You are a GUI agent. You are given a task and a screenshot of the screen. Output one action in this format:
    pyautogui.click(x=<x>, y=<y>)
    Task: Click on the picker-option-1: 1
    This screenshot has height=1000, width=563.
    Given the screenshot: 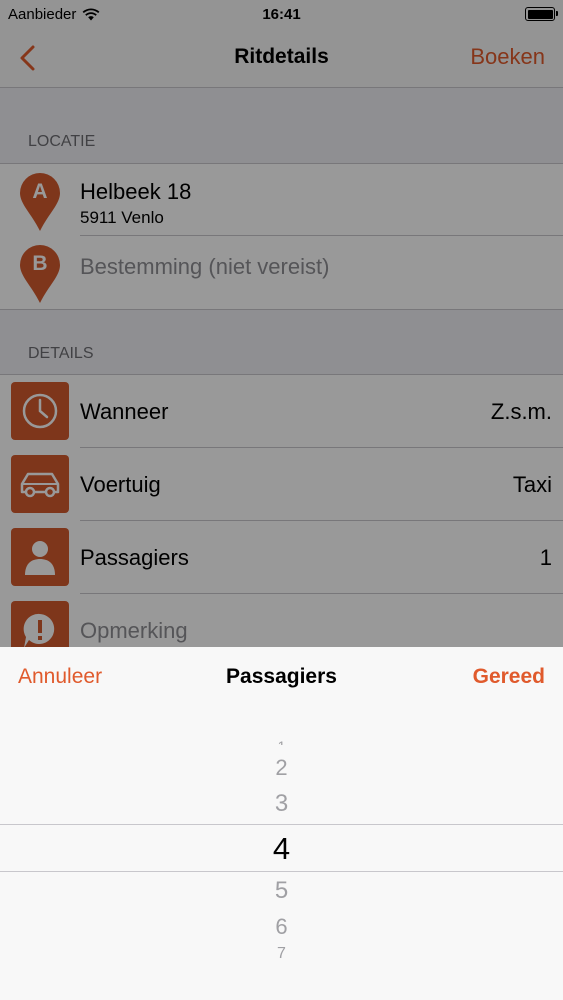 What is the action you would take?
    pyautogui.click(x=281, y=740)
    